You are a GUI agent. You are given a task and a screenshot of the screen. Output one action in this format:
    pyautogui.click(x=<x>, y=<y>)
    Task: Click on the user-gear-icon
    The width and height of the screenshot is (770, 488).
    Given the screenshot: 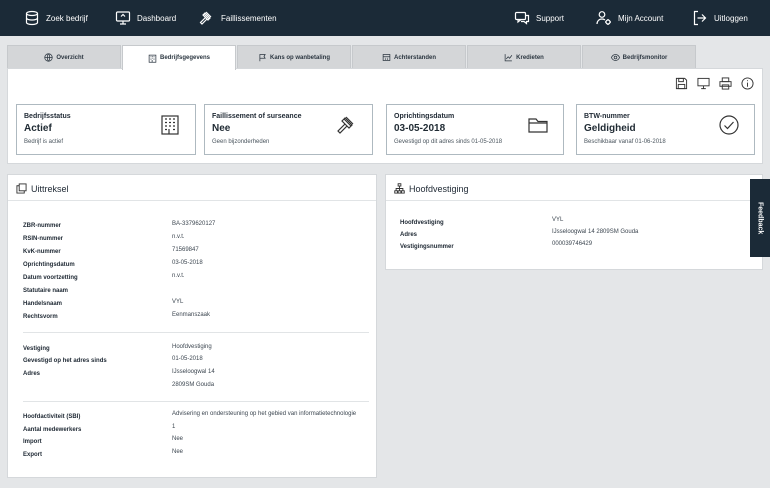 What is the action you would take?
    pyautogui.click(x=603, y=18)
    